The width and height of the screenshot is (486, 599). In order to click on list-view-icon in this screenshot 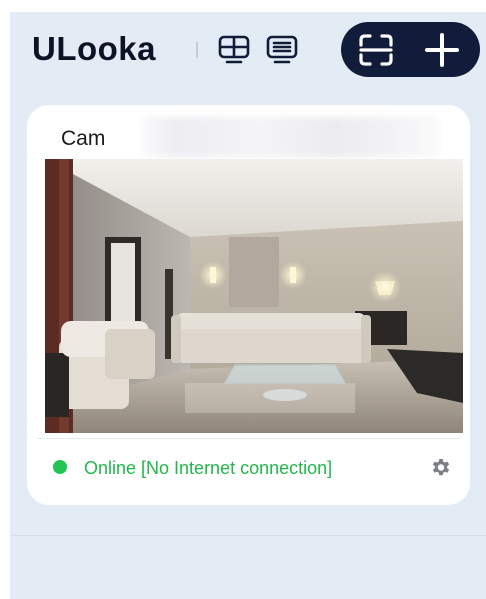, I will do `click(282, 50)`.